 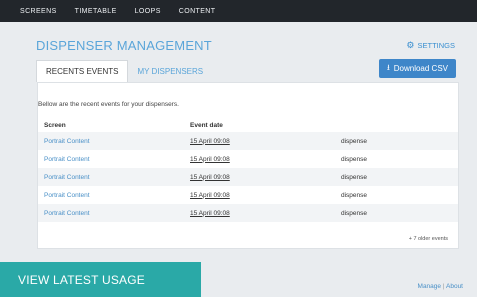 I want to click on tab-my-dispensers: MY DISPENSERS, so click(x=170, y=71).